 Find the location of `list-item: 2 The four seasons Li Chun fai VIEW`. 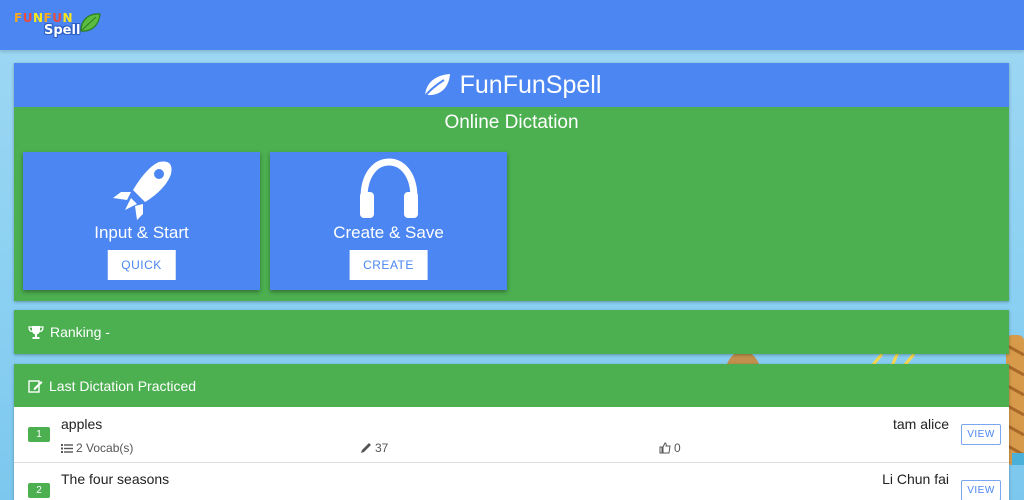

list-item: 2 The four seasons Li Chun fai VIEW is located at coordinates (511, 481).